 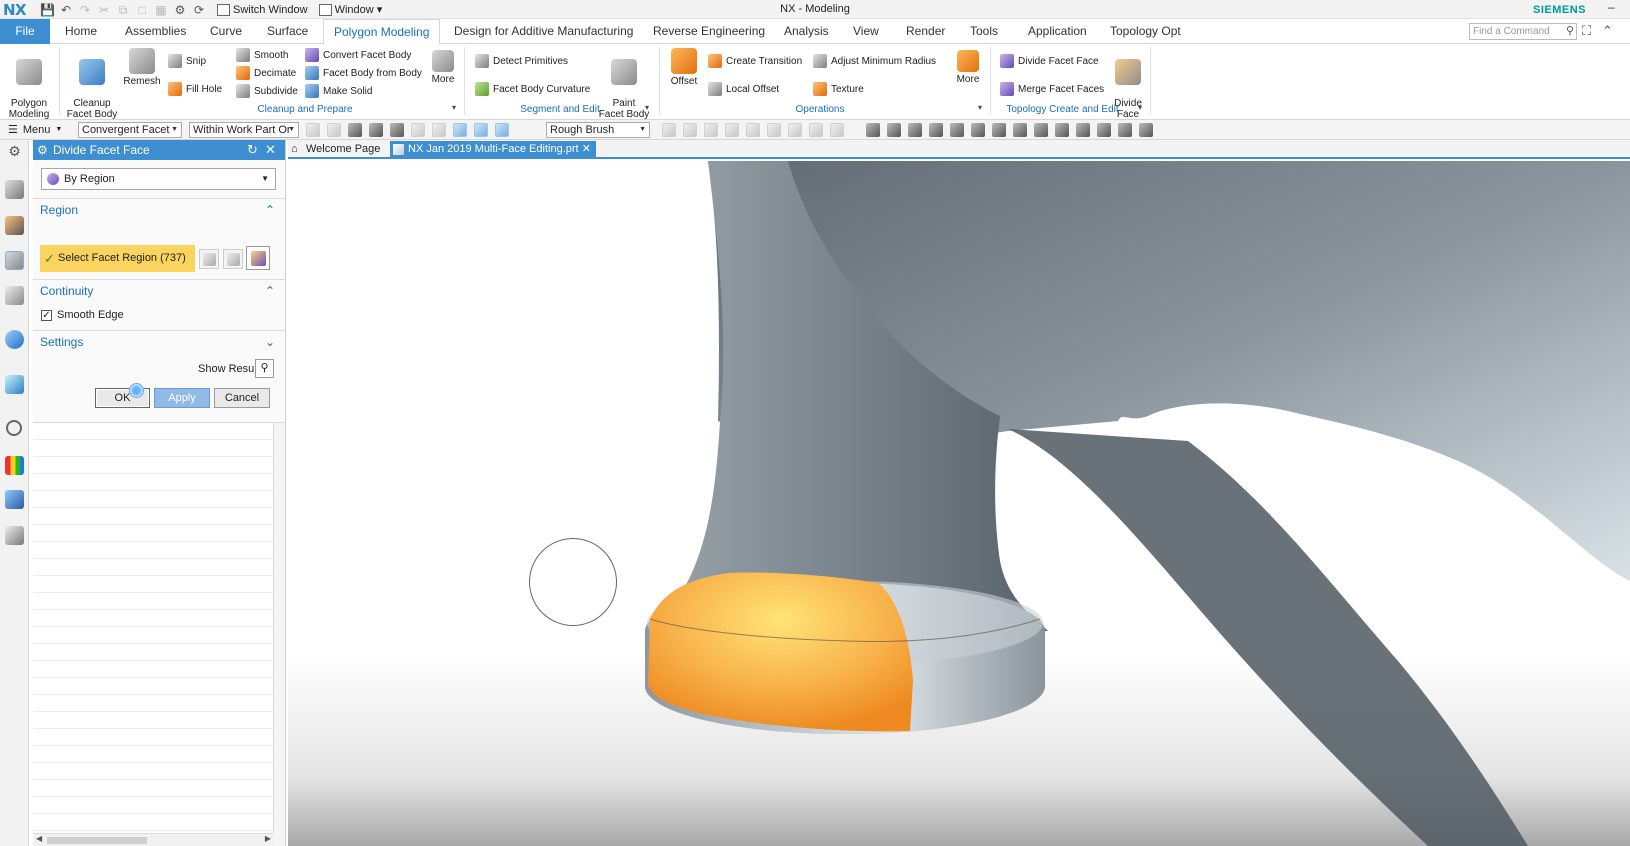 I want to click on tab-welcome-page: ⌂ Welcome Page, so click(x=338, y=150).